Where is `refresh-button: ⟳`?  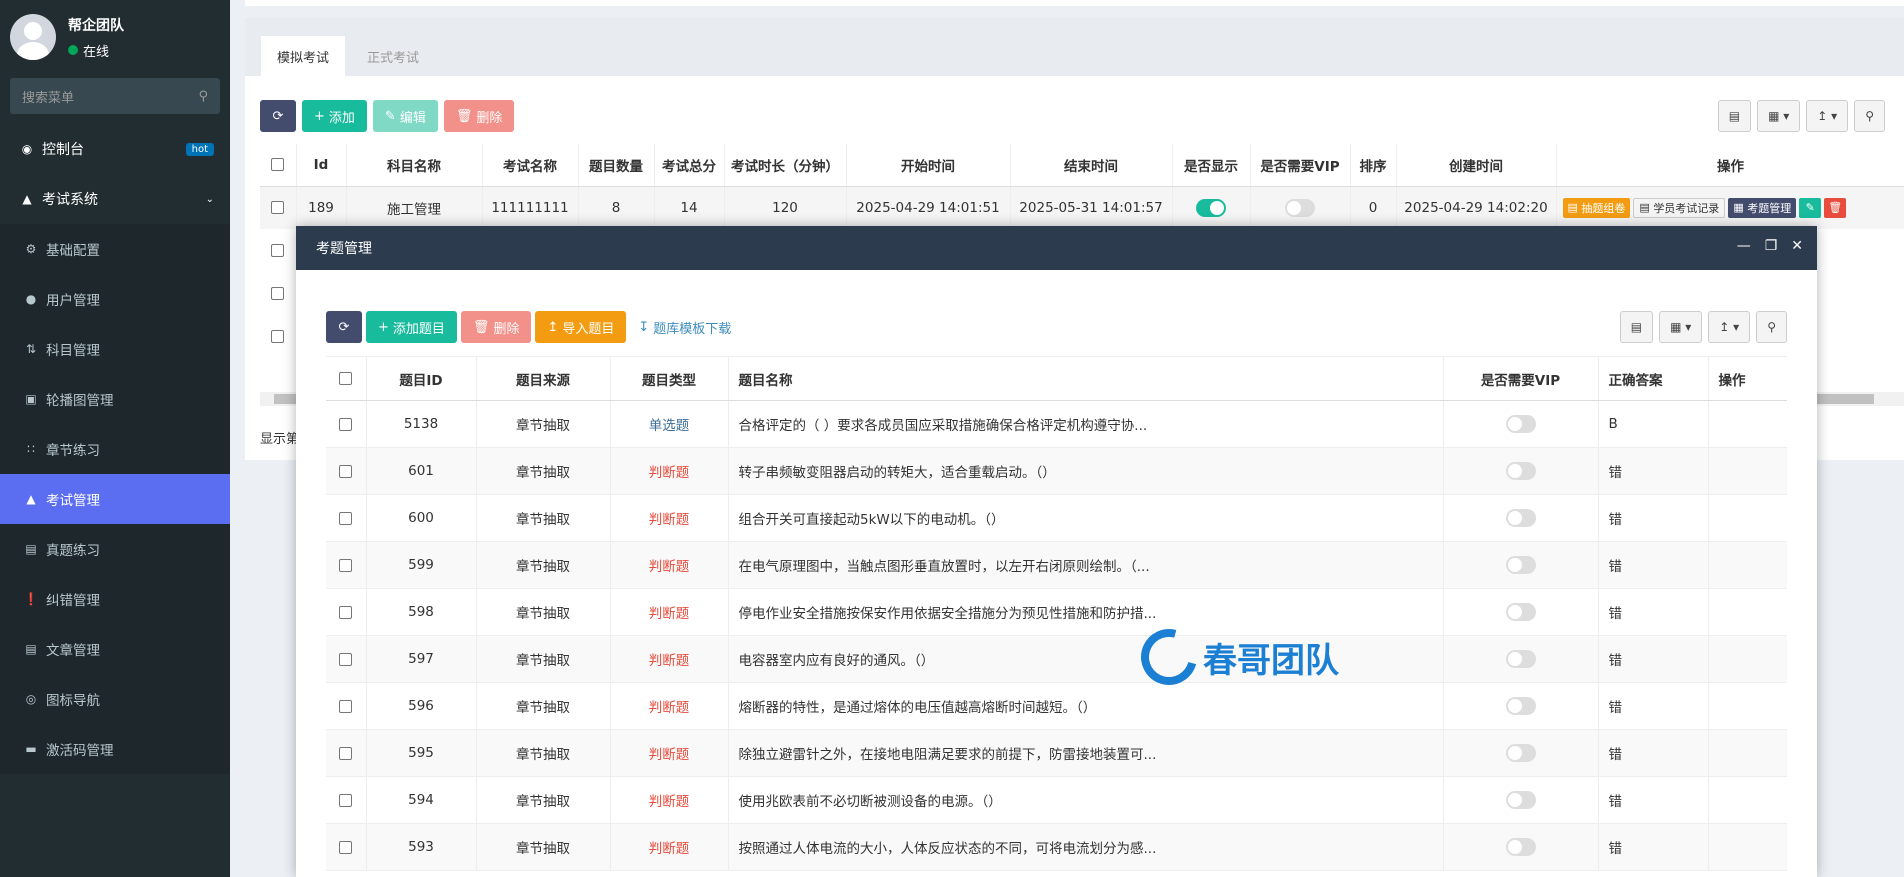 refresh-button: ⟳ is located at coordinates (278, 116).